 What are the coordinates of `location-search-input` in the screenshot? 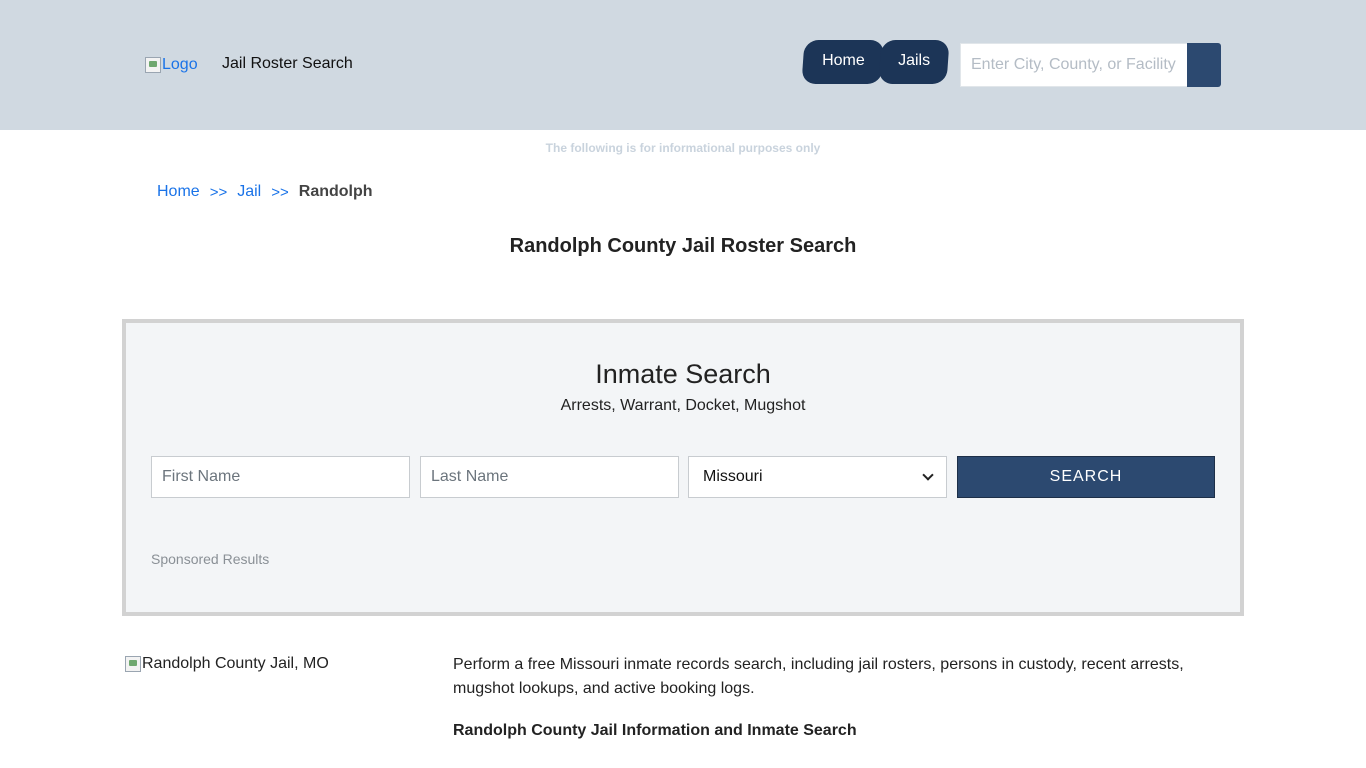 It's located at (1074, 65).